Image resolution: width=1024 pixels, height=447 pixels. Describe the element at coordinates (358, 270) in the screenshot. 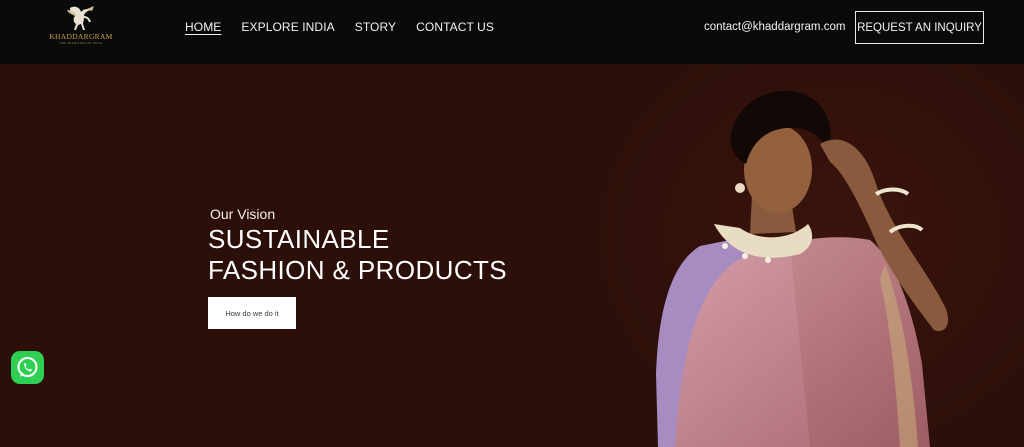

I see `hero-headline-line-2: FASHION & PRODUCTS` at that location.